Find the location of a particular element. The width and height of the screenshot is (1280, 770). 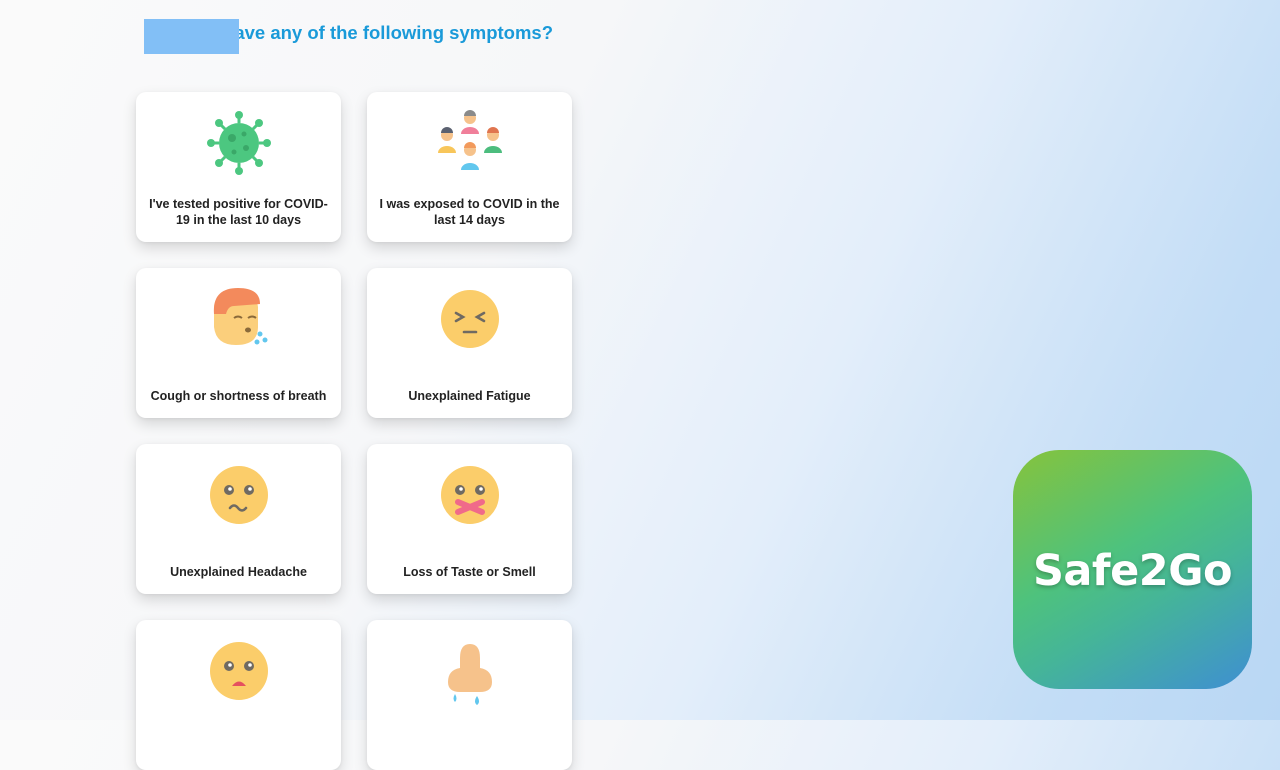

symptom-card-cough: Cough or shortness of breath is located at coordinates (238, 343).